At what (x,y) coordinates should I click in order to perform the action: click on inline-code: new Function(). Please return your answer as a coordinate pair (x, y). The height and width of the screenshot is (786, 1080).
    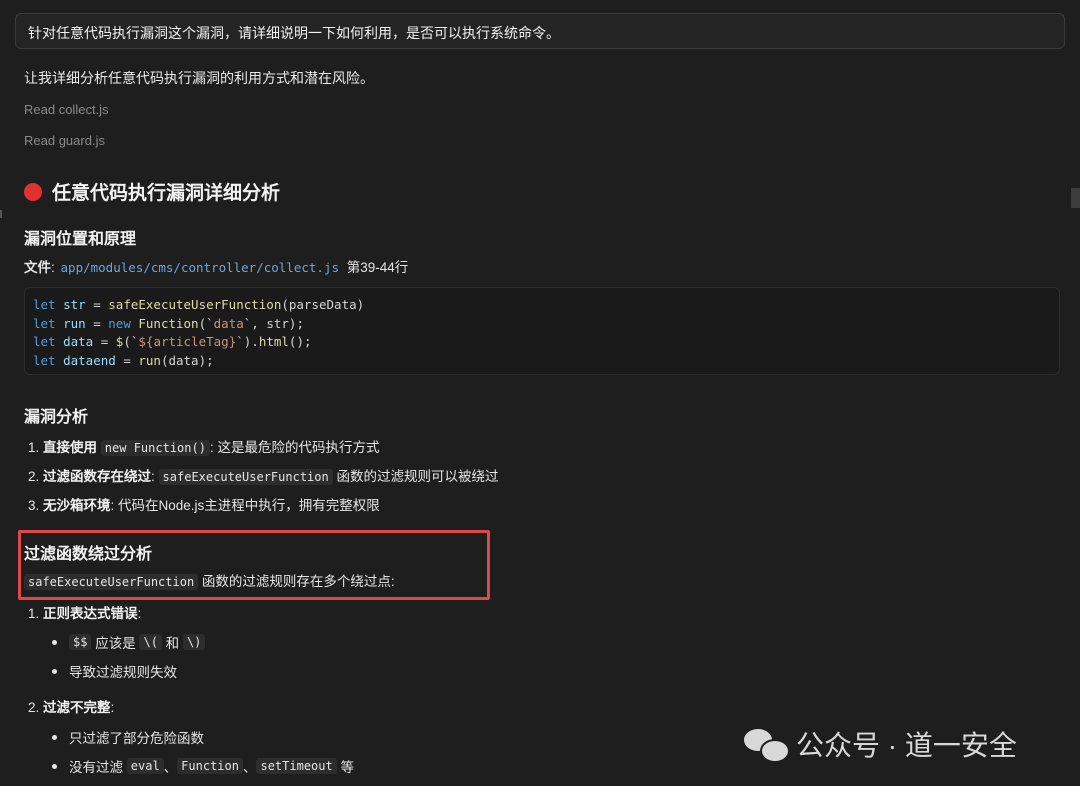
    Looking at the image, I should click on (155, 448).